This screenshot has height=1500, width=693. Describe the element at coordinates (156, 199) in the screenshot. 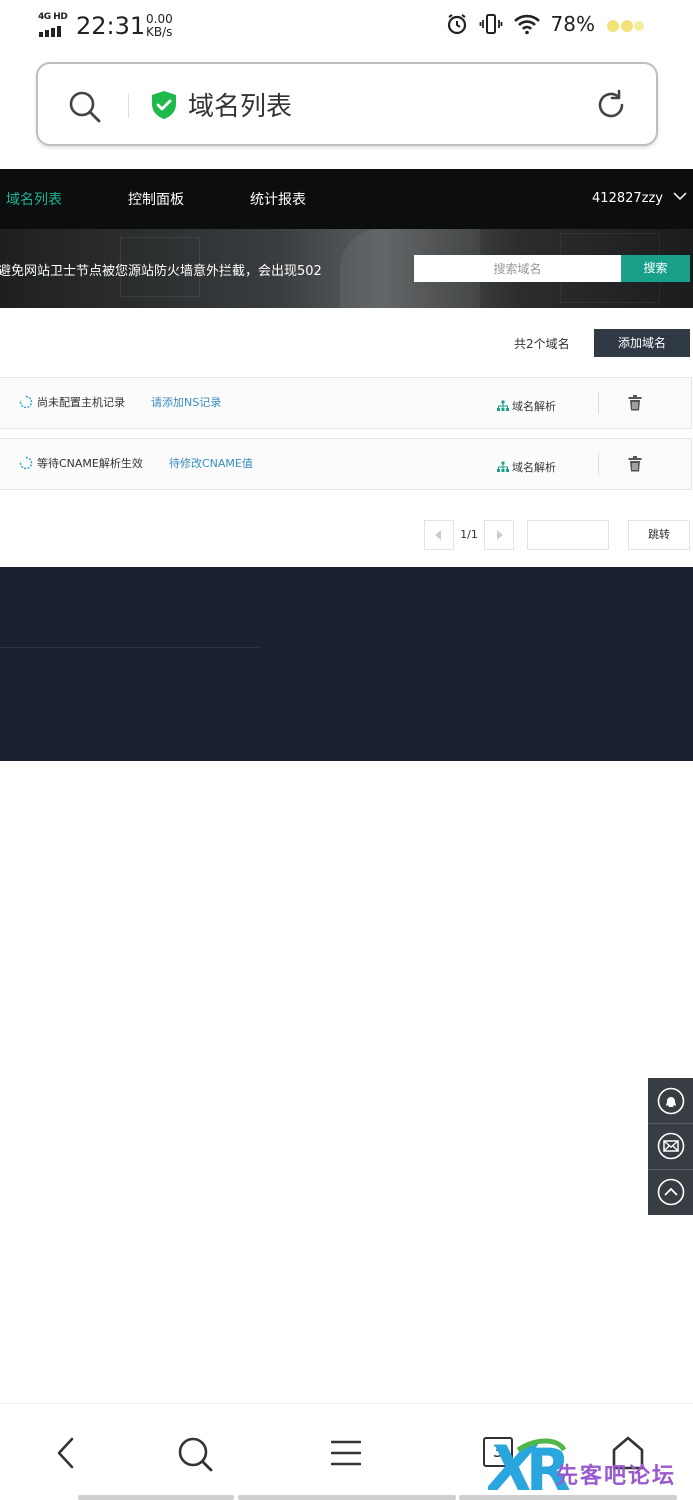

I see `nav-item-control-panel: 控制面板` at that location.